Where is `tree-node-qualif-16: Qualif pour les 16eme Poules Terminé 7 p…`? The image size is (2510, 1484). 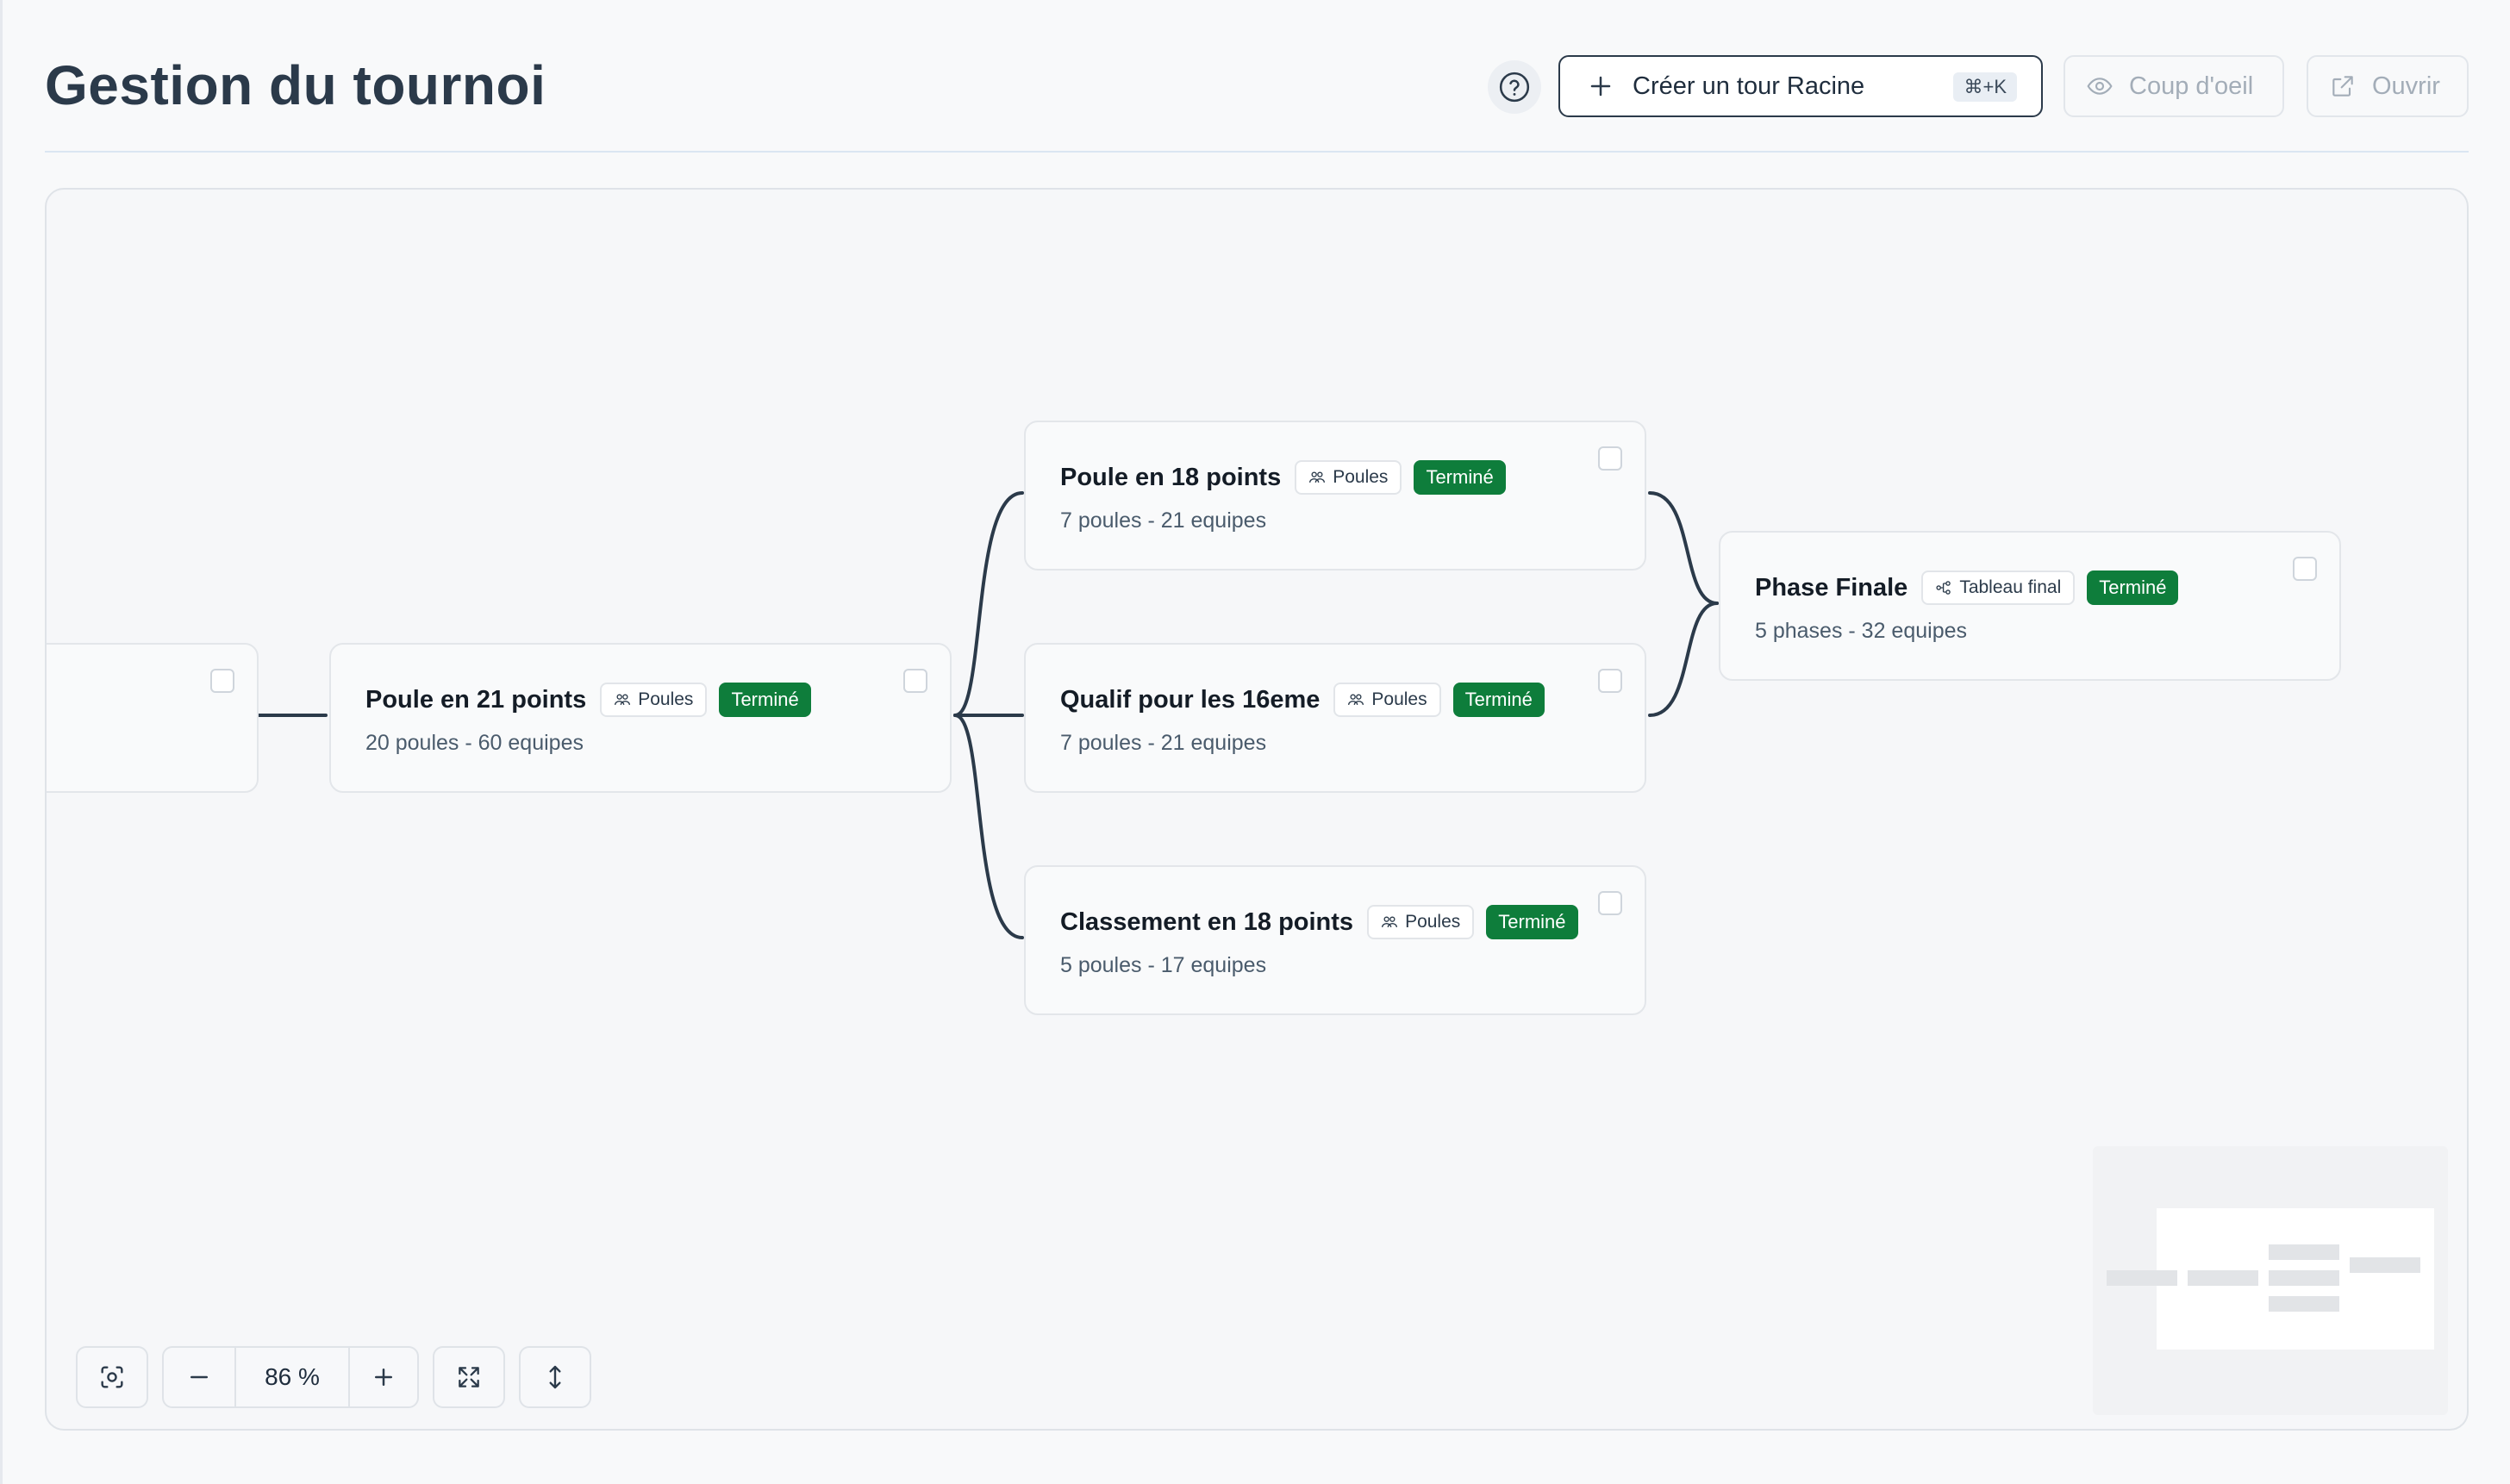
tree-node-qualif-16: Qualif pour les 16eme Poules Terminé 7 p… is located at coordinates (1335, 718).